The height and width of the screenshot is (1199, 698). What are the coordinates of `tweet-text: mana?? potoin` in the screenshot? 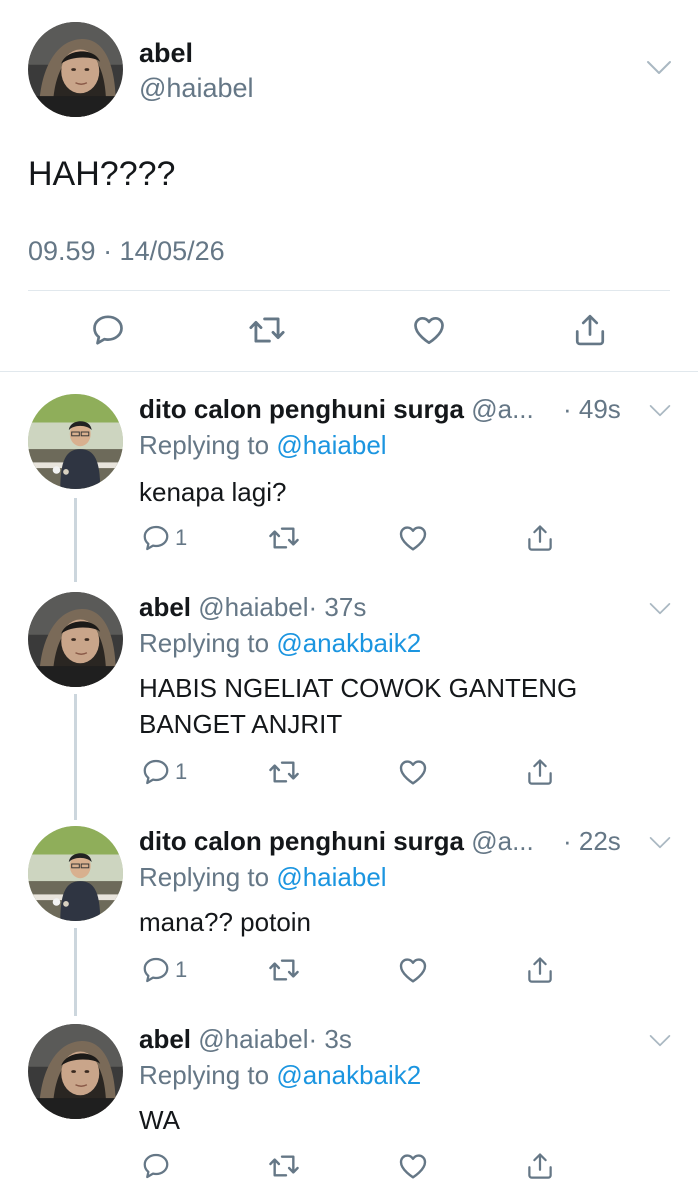 It's located at (225, 922).